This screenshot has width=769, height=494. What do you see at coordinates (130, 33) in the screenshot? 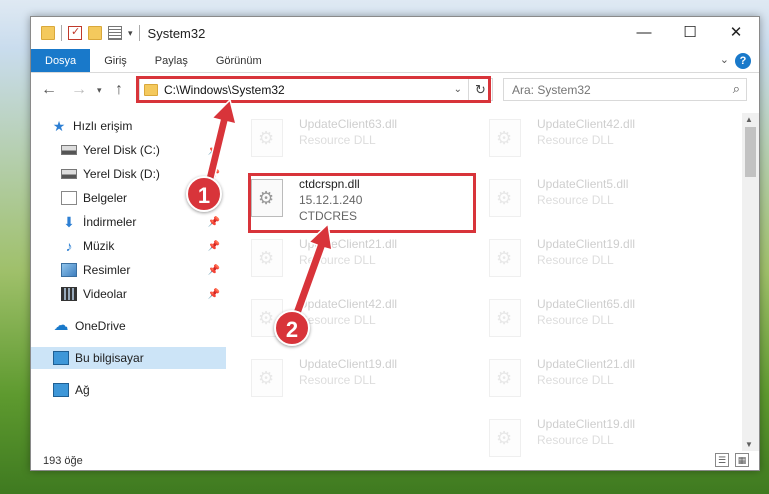
I see `customize-toolbar-chevron-icon: ▾` at bounding box center [130, 33].